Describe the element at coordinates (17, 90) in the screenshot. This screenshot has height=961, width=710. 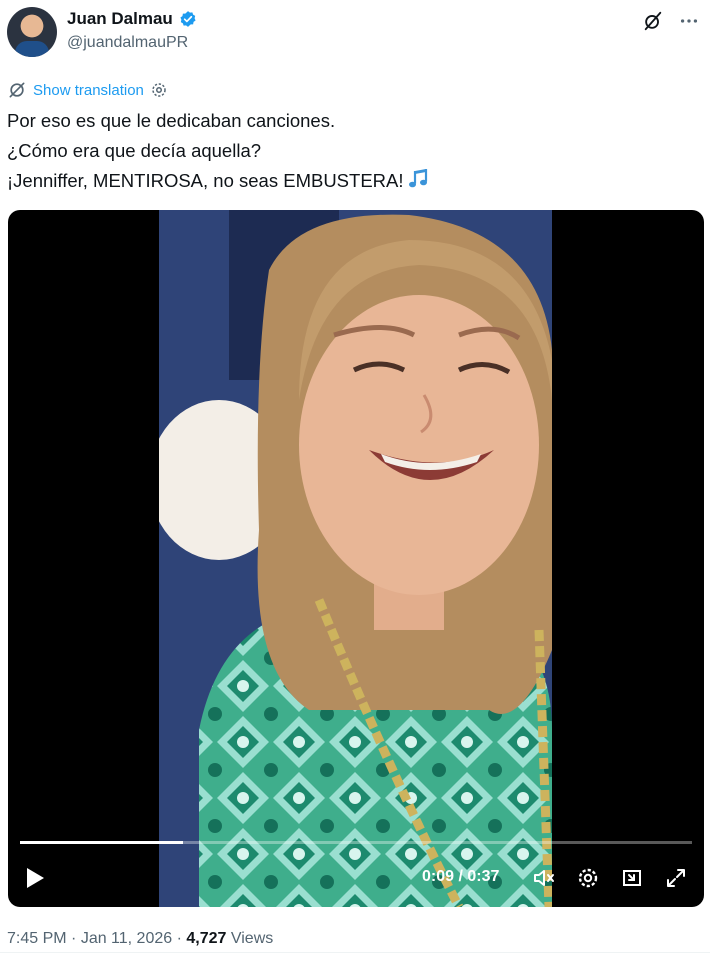
I see `translate-icon` at that location.